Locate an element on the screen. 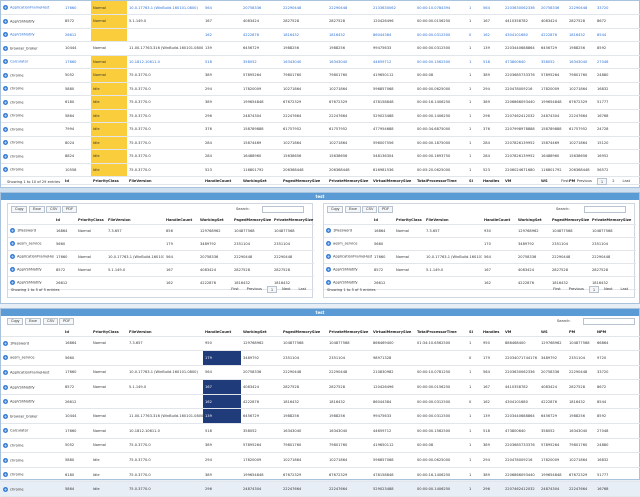 Image resolution: width=640 pixels, height=497 pixels. top-footer-col: PriorityClass is located at coordinates (109, 180).